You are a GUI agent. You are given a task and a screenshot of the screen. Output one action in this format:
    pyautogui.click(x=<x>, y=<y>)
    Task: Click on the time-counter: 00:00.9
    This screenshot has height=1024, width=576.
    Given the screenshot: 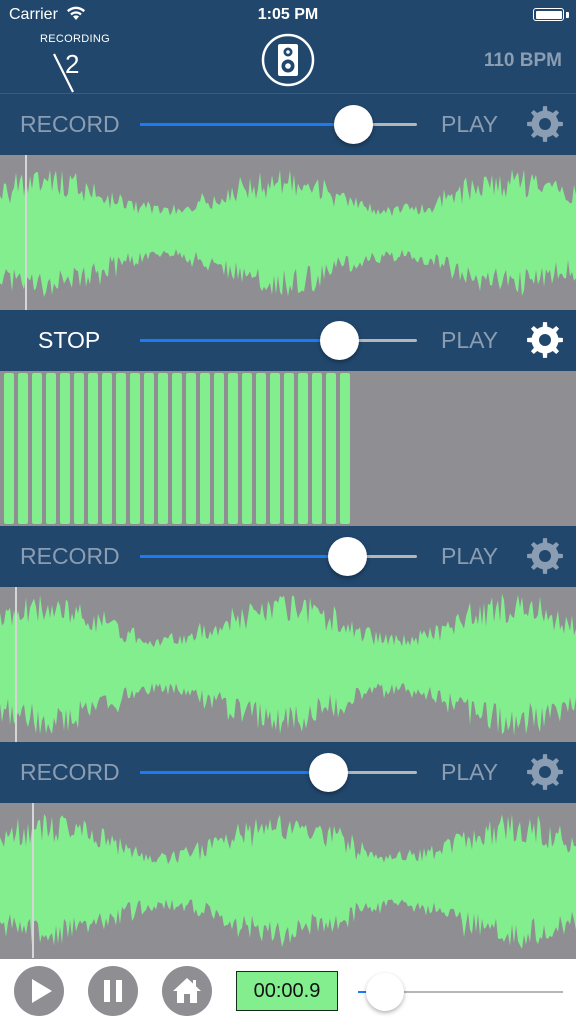 What is the action you would take?
    pyautogui.click(x=287, y=991)
    